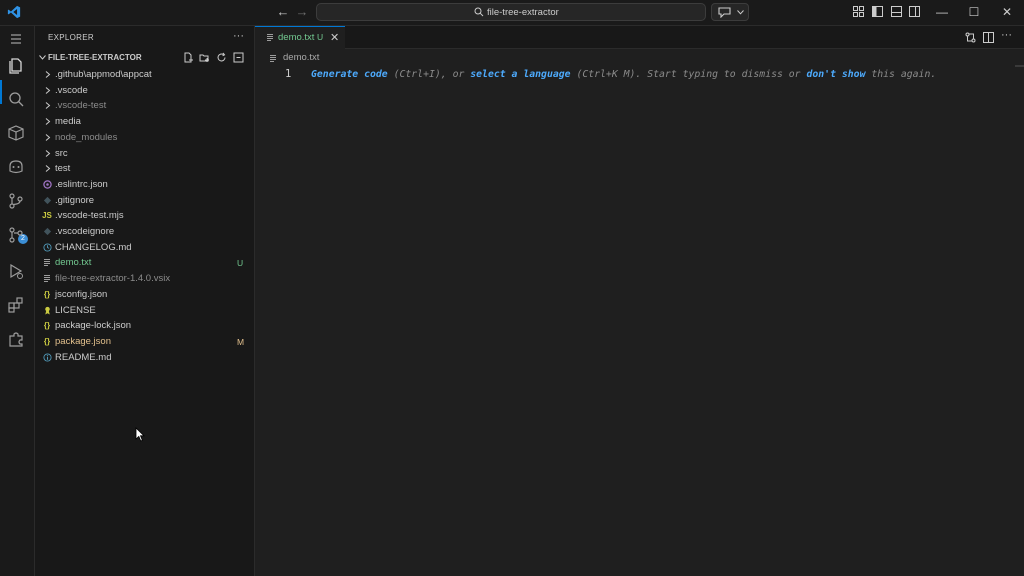 Image resolution: width=1024 pixels, height=576 pixels. What do you see at coordinates (334, 37) in the screenshot?
I see `close-tab-icon: ✕` at bounding box center [334, 37].